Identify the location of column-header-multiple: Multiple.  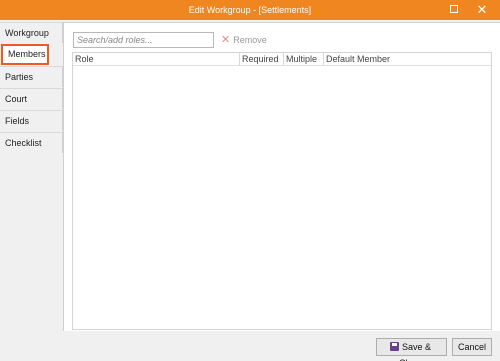
(304, 59).